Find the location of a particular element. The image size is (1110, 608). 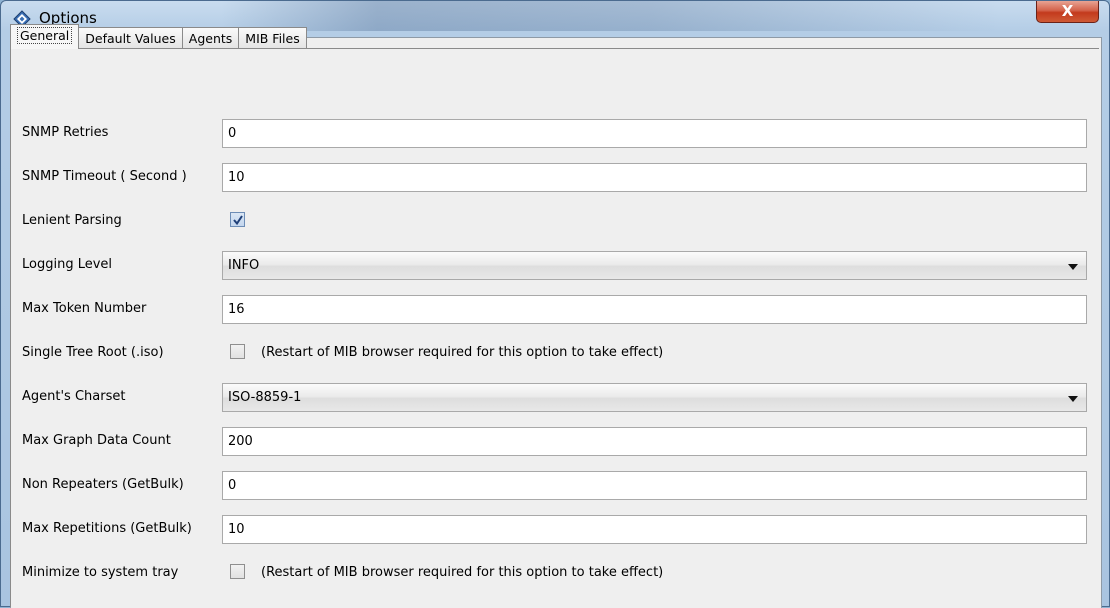

logging-level-select: INFO is located at coordinates (654, 265).